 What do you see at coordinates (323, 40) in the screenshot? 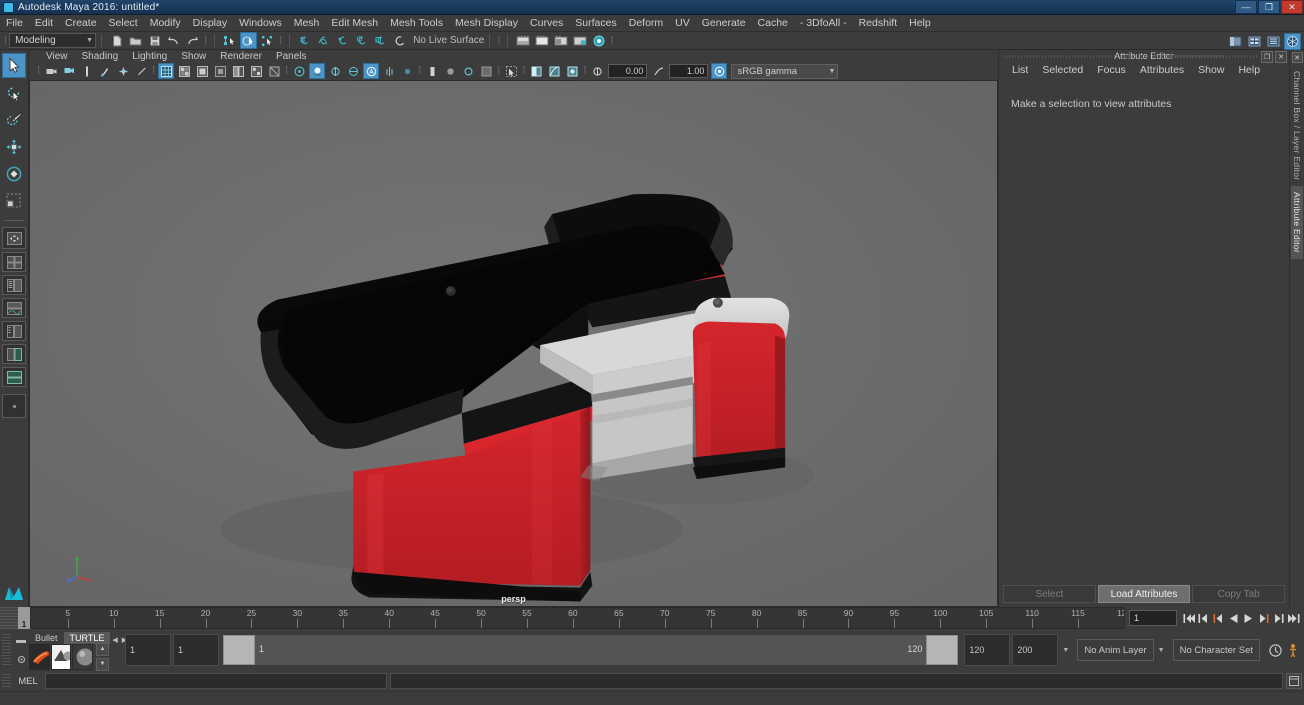
I see `snap-to-curve-icon` at bounding box center [323, 40].